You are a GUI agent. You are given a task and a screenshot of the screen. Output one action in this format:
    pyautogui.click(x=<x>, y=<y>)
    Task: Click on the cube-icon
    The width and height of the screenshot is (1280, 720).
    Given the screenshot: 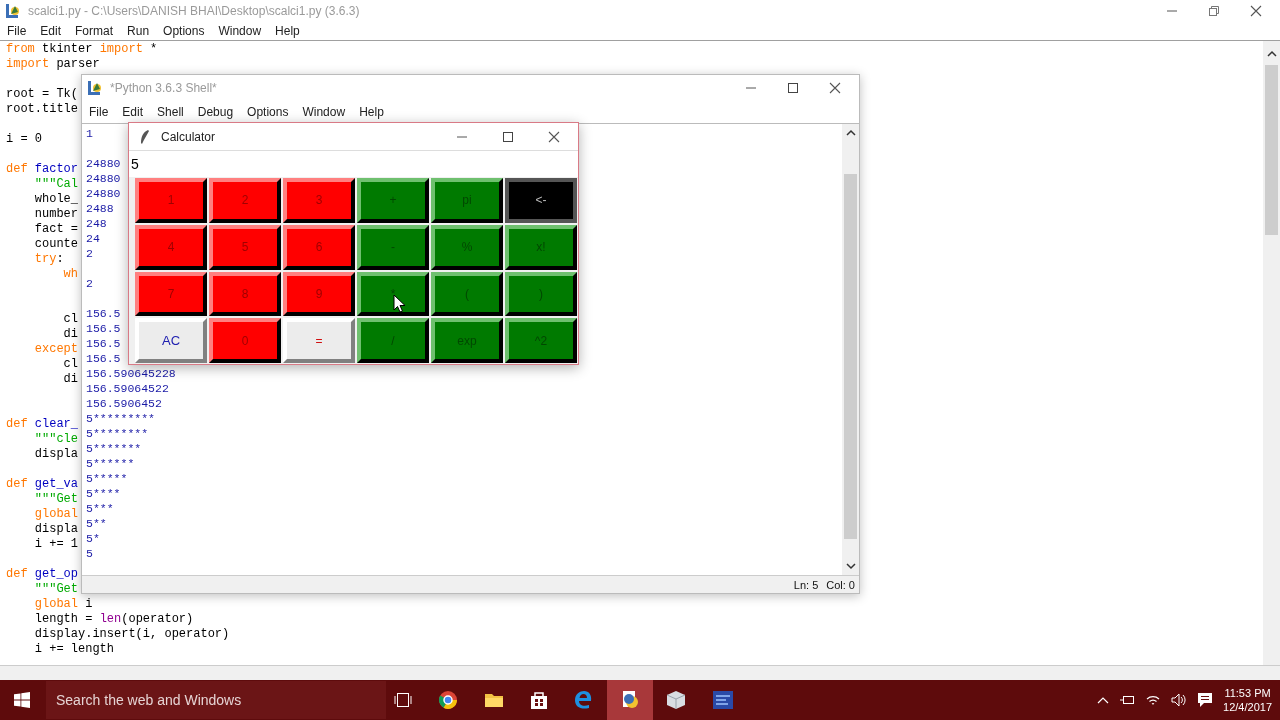 What is the action you would take?
    pyautogui.click(x=676, y=700)
    